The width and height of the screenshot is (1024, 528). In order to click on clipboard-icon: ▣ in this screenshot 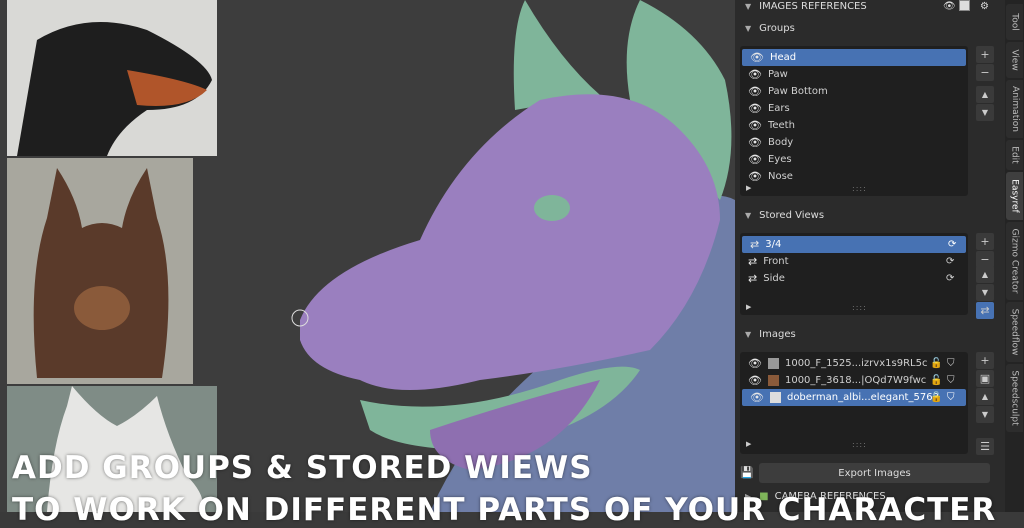, I will do `click(985, 378)`.